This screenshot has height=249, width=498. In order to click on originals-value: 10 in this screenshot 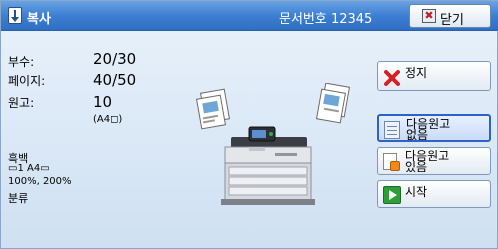, I will do `click(103, 102)`.